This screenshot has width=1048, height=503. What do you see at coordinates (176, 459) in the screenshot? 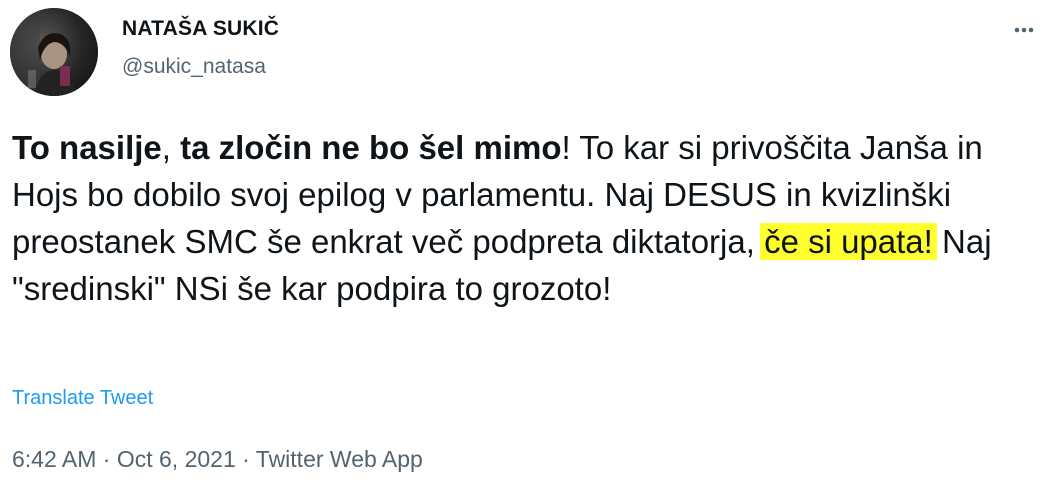
I see `tweet-date: Oct 6, 2021` at bounding box center [176, 459].